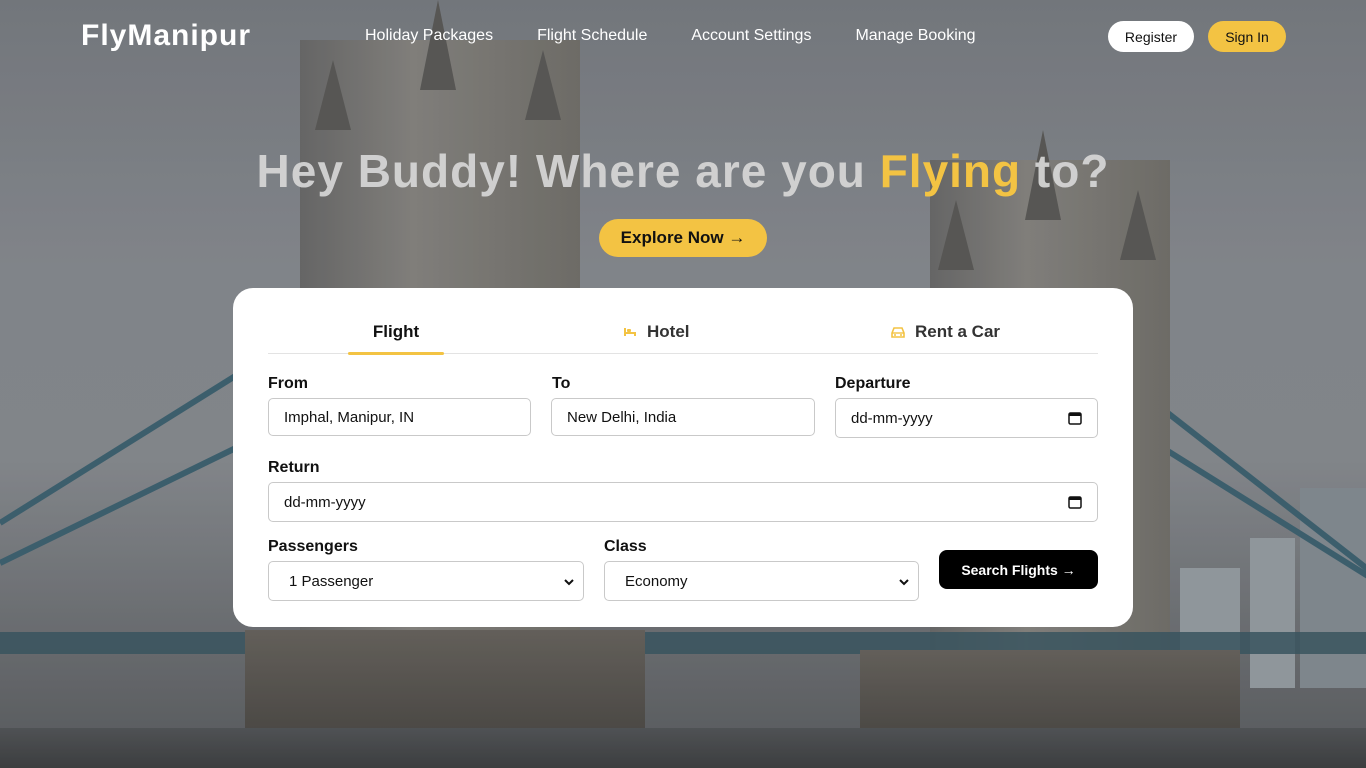 The image size is (1366, 768). I want to click on bed-icon, so click(630, 332).